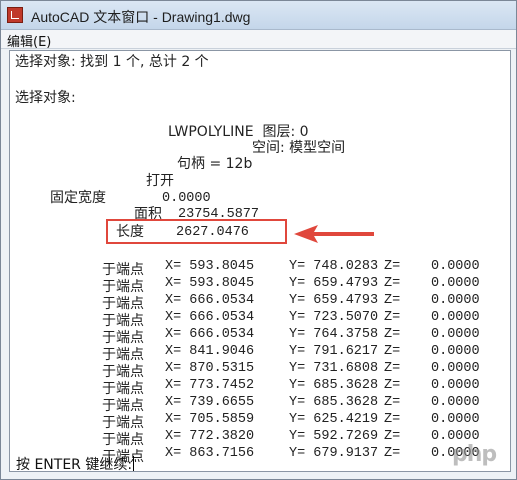  I want to click on output-line-1: 选择对象: 找到 1 个, 总计 2 个, so click(112, 62).